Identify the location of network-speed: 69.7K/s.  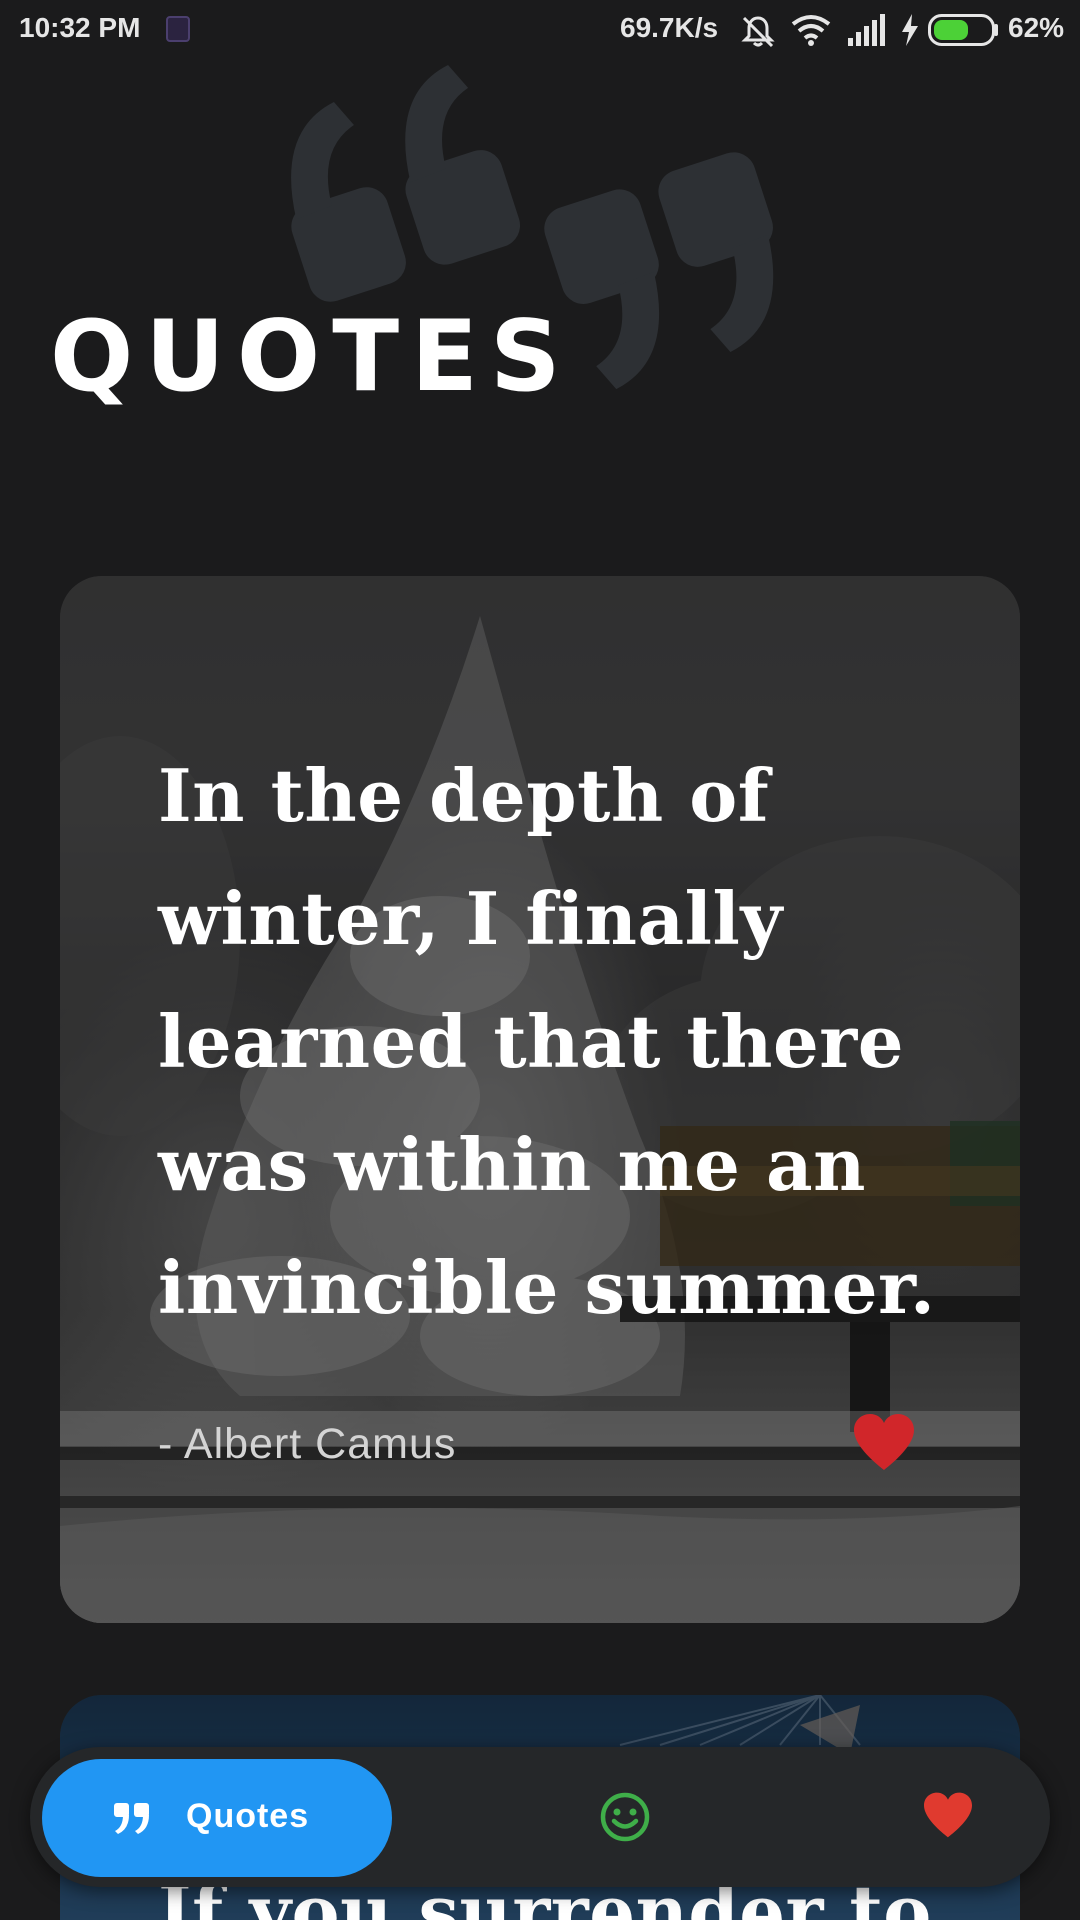
(669, 27).